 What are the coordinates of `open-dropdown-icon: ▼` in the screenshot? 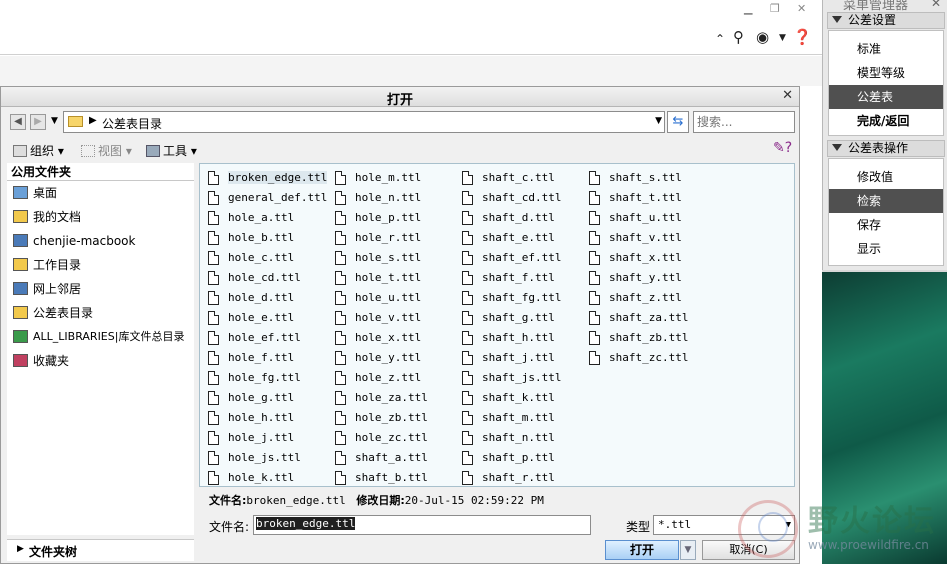 It's located at (688, 550).